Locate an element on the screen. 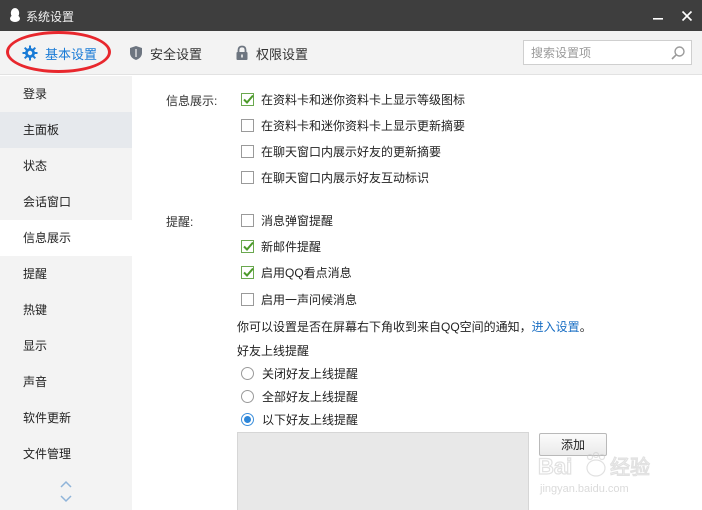 The height and width of the screenshot is (510, 702). radio-label: 关闭好友上线提醒 is located at coordinates (310, 373).